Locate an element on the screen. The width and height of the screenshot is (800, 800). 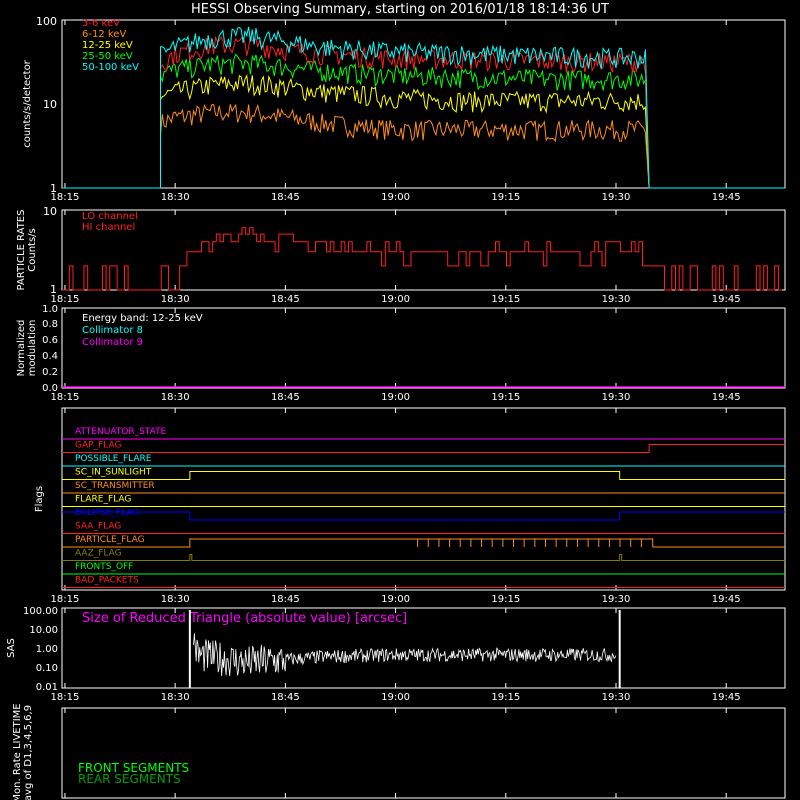
legend-12-25-kev: 12-25 keV is located at coordinates (107, 45).